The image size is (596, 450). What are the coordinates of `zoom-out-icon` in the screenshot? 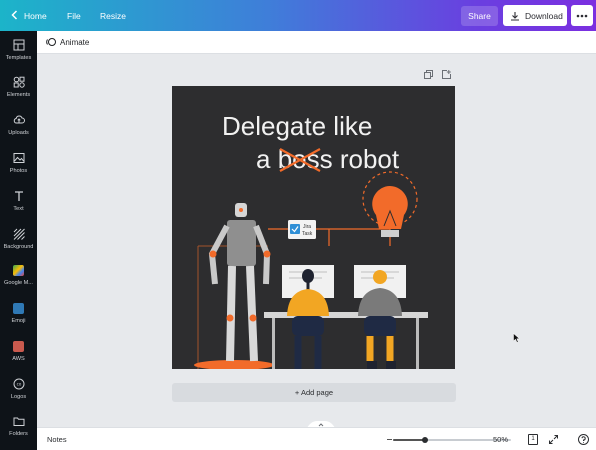 It's located at (389, 439).